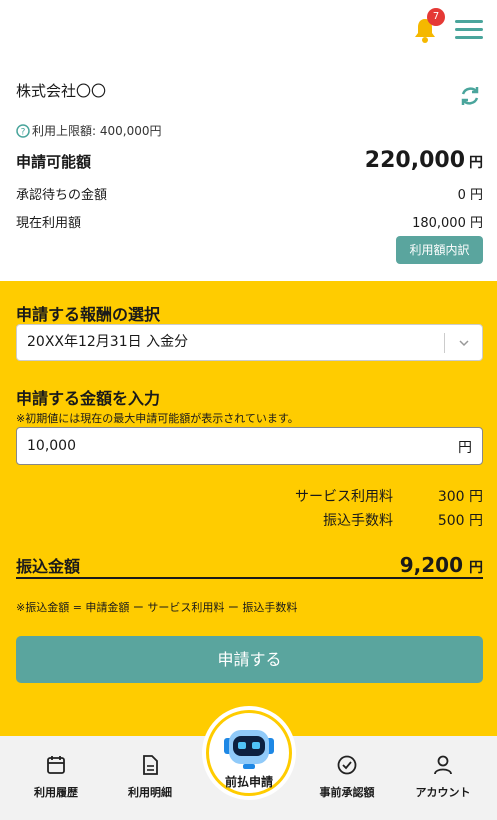  What do you see at coordinates (241, 496) in the screenshot?
I see `service-fee-row: サービス利用料 300 円` at bounding box center [241, 496].